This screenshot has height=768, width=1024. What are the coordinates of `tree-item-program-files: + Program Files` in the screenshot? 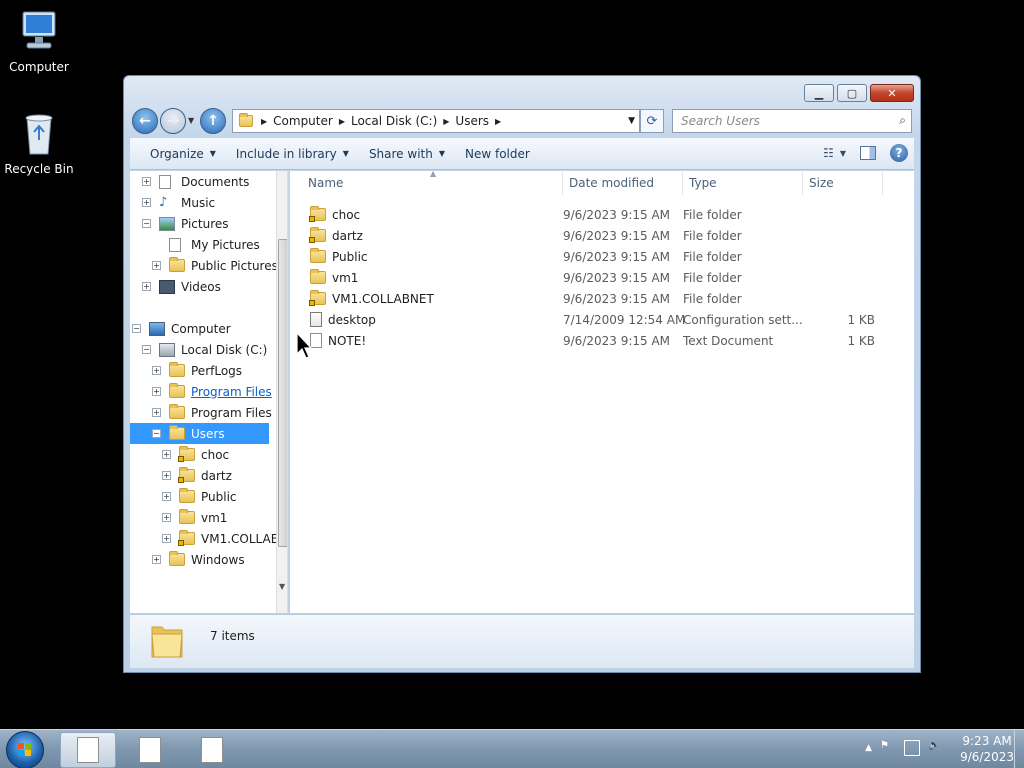 It's located at (212, 391).